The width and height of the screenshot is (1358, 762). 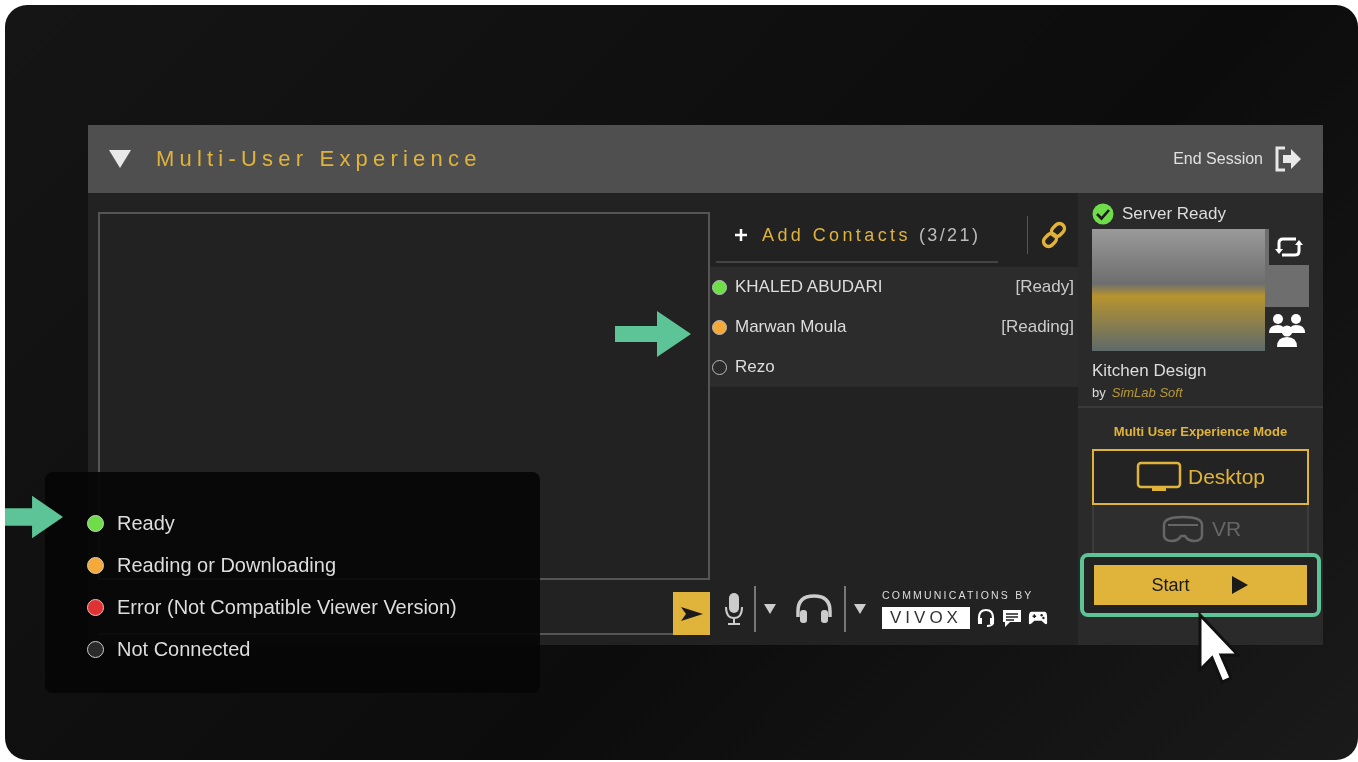 What do you see at coordinates (809, 287) in the screenshot?
I see `contact-name: KHALED ABUDARI` at bounding box center [809, 287].